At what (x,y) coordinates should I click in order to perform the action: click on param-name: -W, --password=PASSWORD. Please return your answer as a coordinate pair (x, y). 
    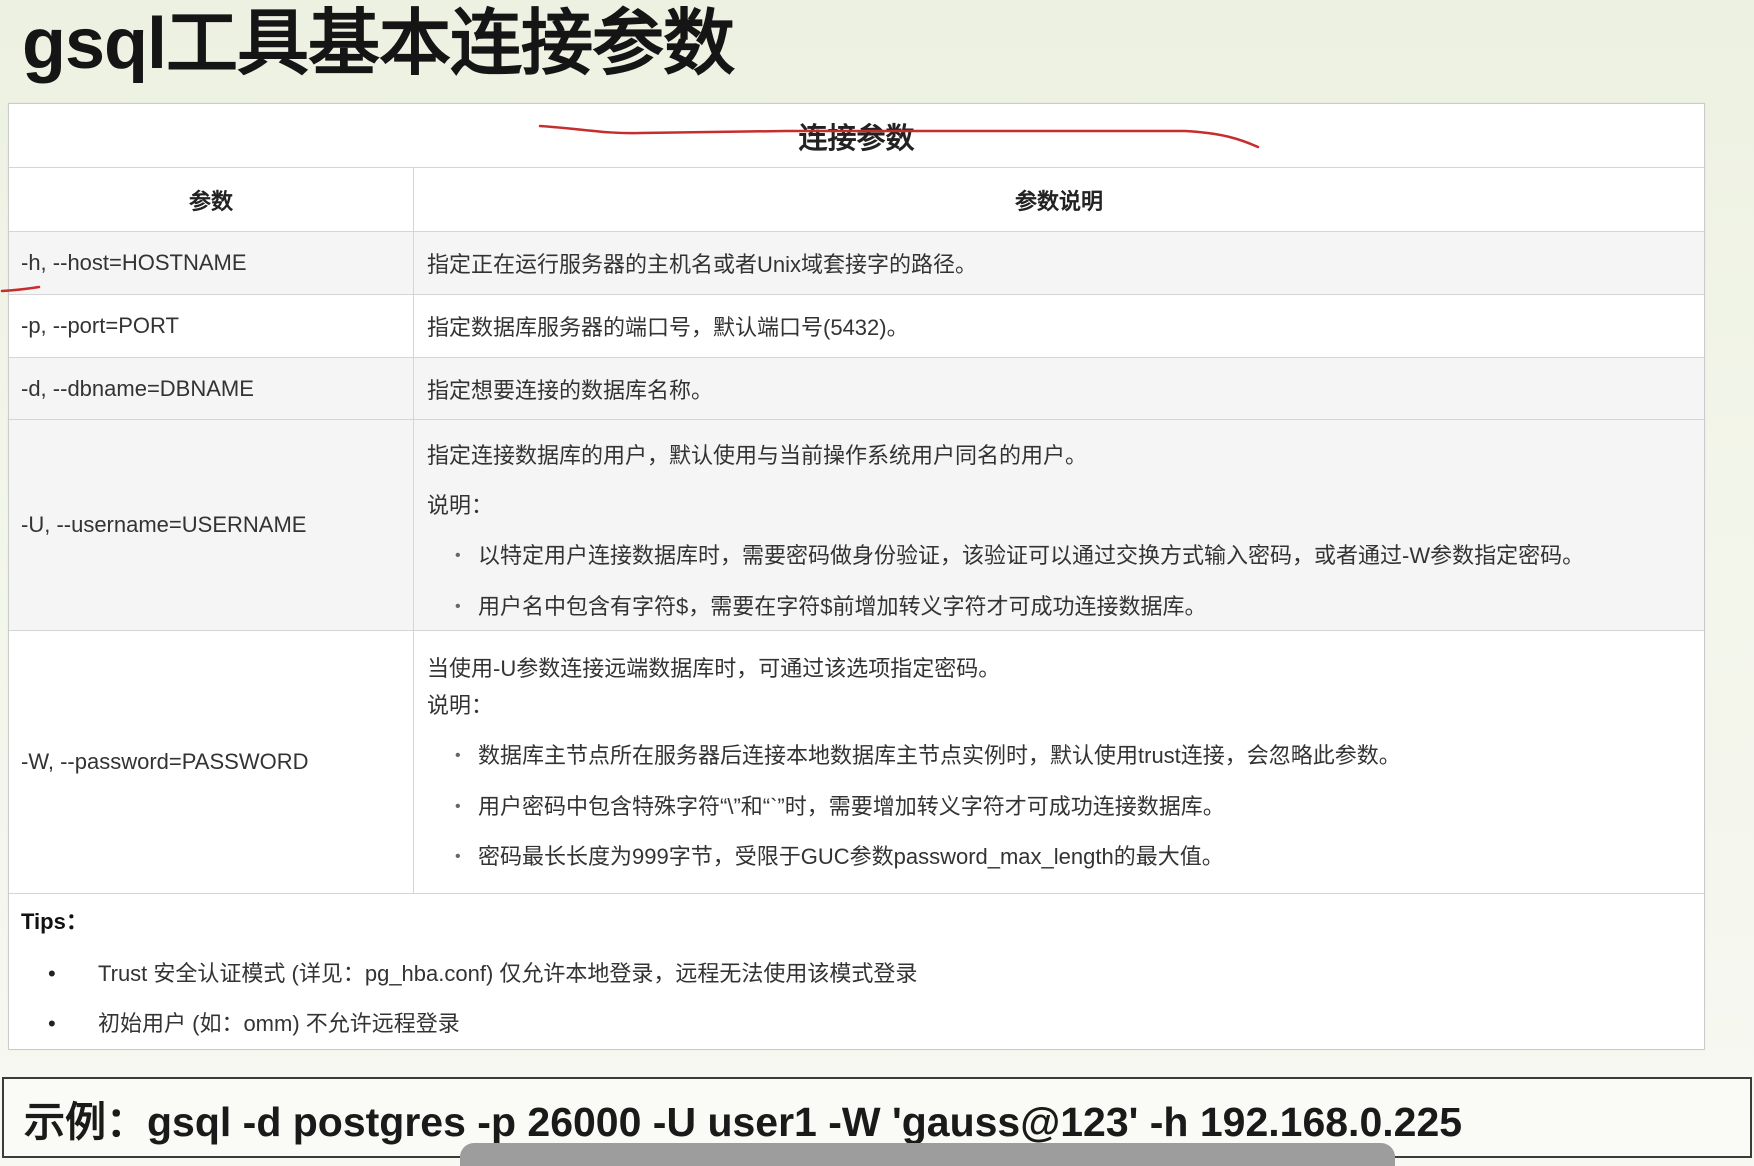
    Looking at the image, I should click on (211, 762).